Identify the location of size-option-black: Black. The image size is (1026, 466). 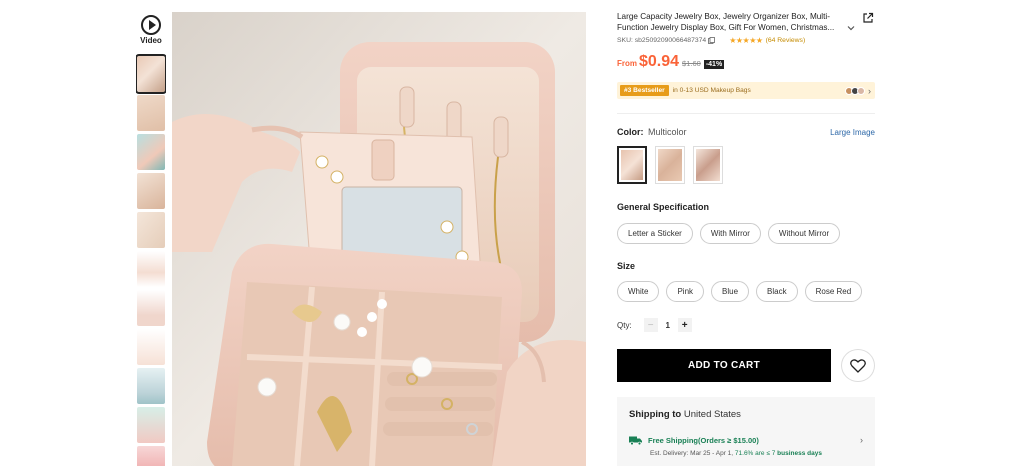
(777, 291).